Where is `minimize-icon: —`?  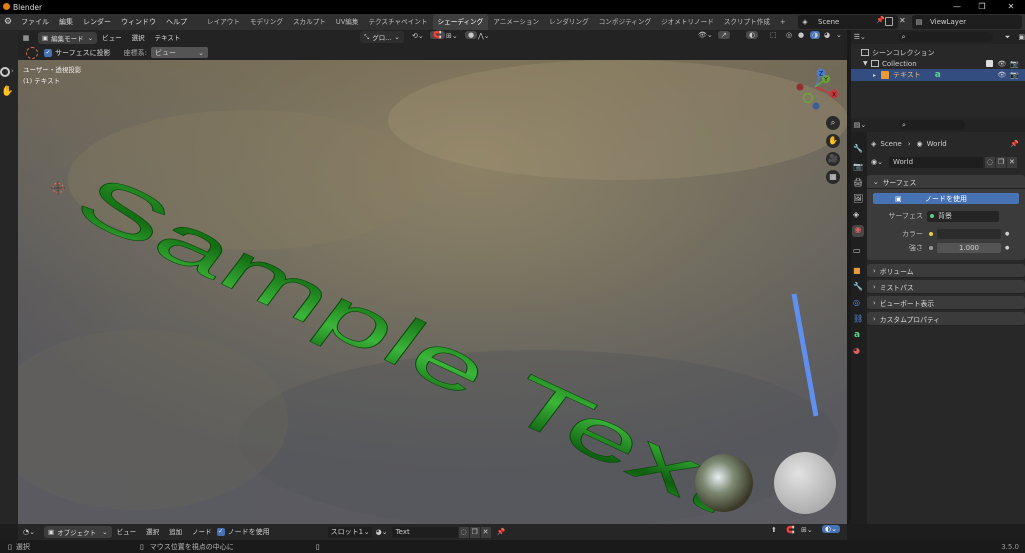 minimize-icon: — is located at coordinates (957, 7).